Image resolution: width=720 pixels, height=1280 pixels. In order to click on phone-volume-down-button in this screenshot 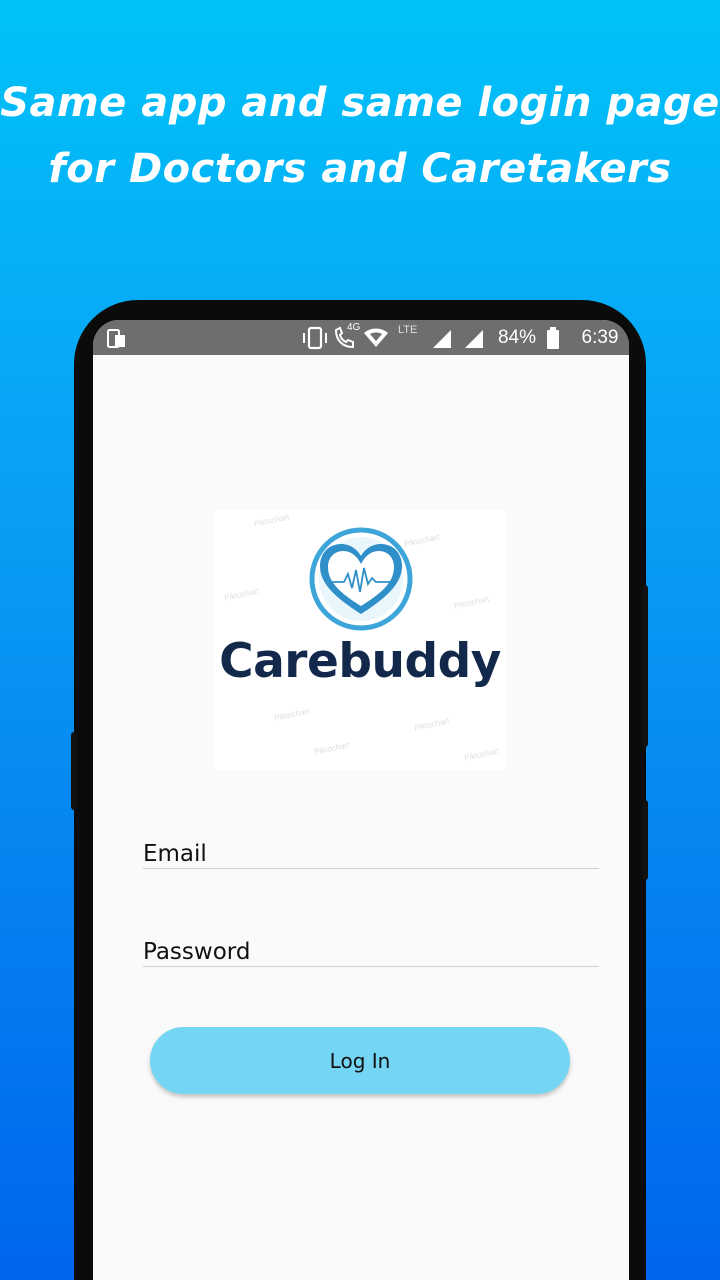, I will do `click(645, 840)`.